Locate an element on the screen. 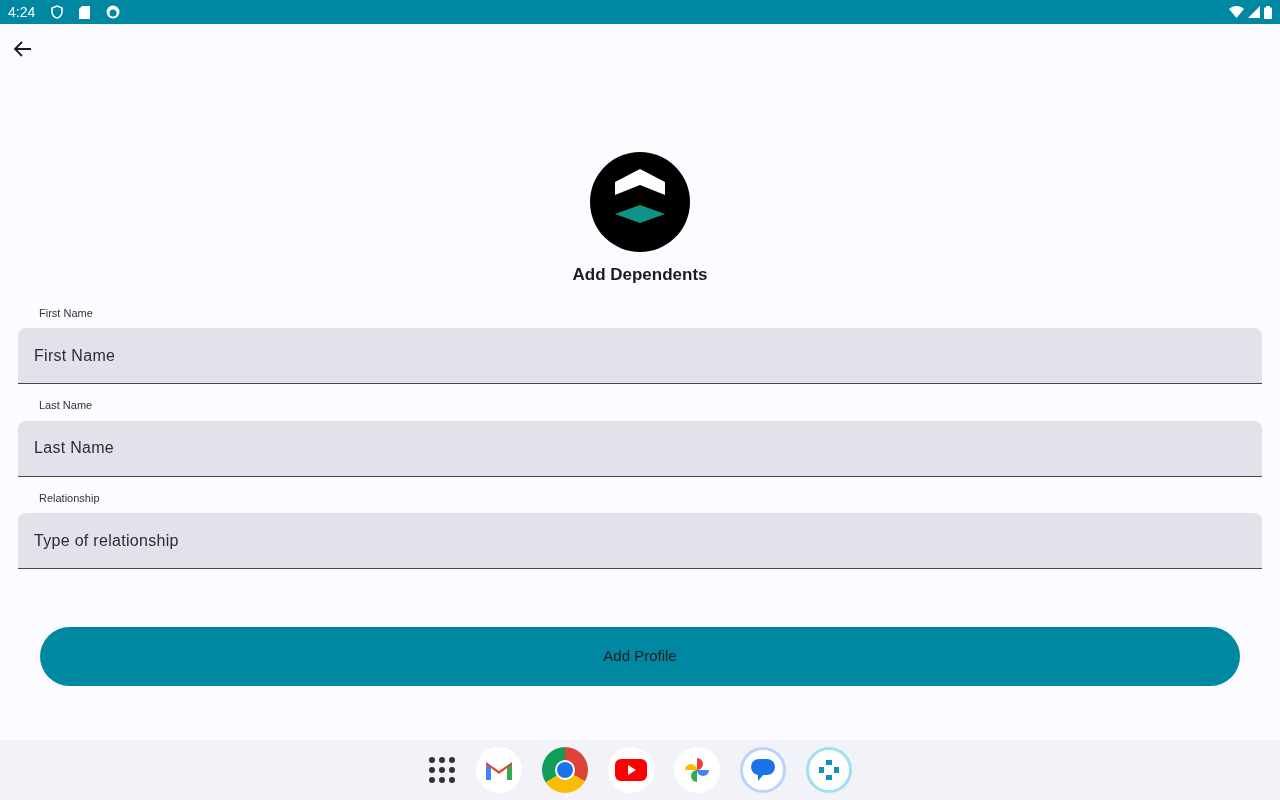 The image size is (1280, 800). field-label: Last Name is located at coordinates (66, 405).